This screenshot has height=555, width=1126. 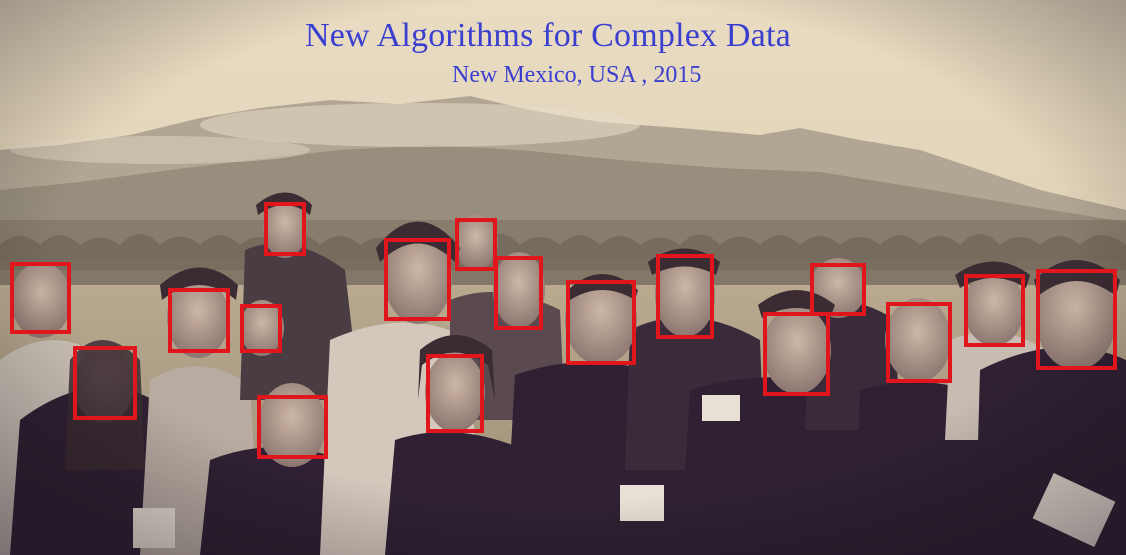 What do you see at coordinates (548, 35) in the screenshot?
I see `photo-title: New Algorithms for Complex Data` at bounding box center [548, 35].